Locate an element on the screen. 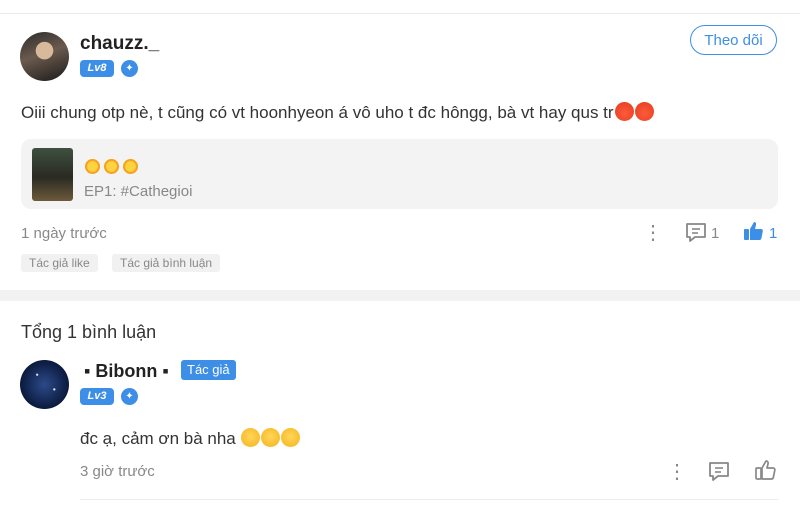 The image size is (800, 515). author-like-tag: Tác giả like is located at coordinates (59, 263).